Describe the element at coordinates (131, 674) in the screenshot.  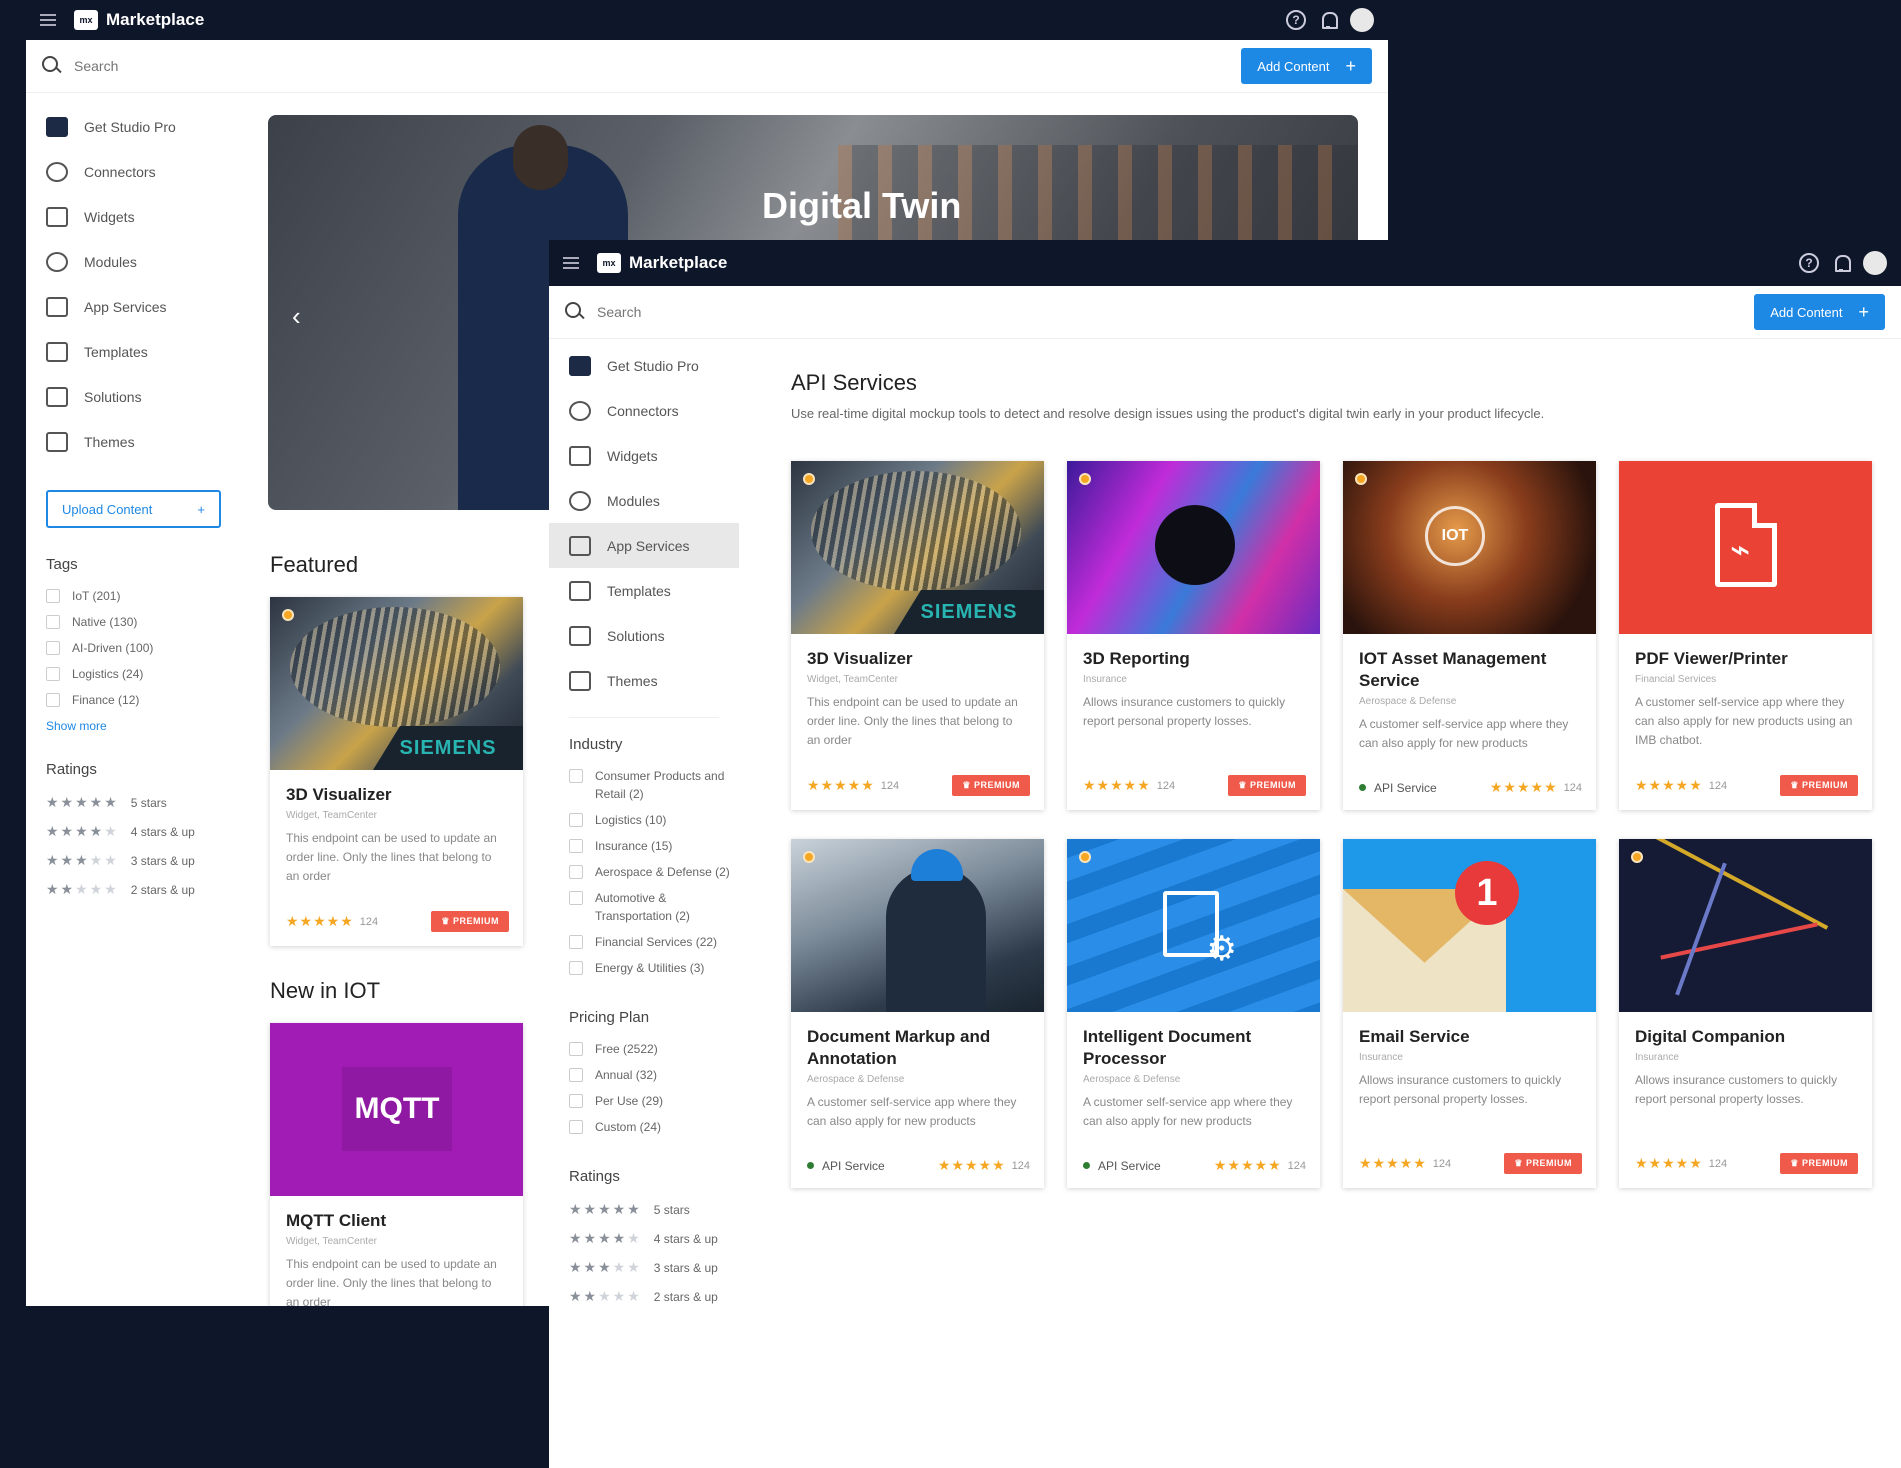
I see `tag-filter: Logistics (24)` at that location.